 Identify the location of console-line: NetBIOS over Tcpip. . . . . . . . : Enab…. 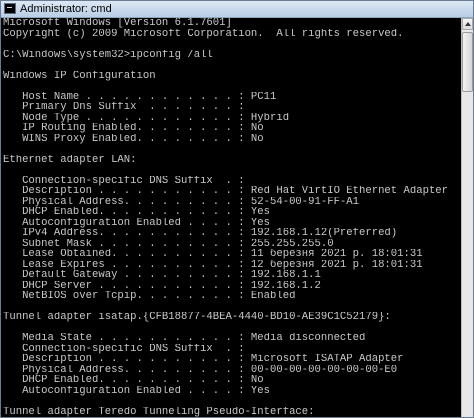
(149, 296).